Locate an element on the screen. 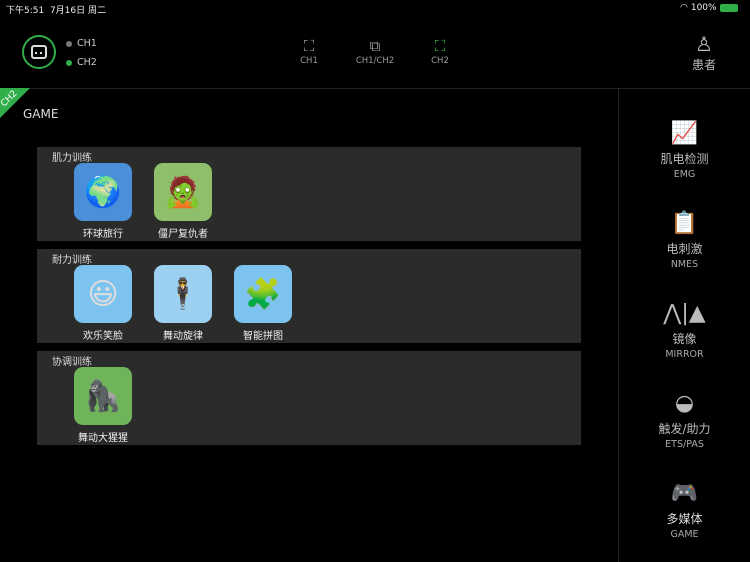 Image resolution: width=750 pixels, height=562 pixels. mode-ch1-button: ⛶ CH1 is located at coordinates (309, 51).